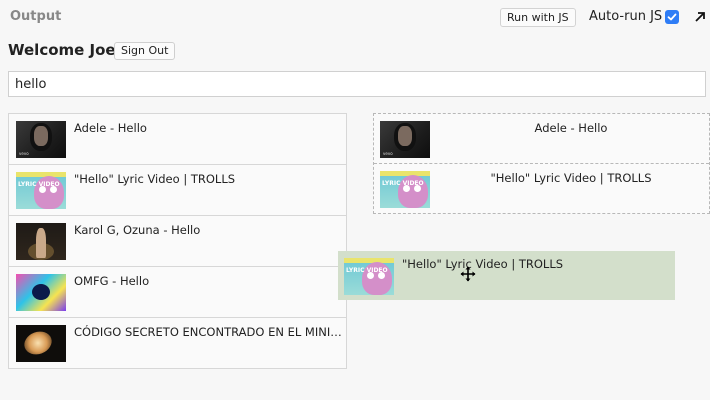 This screenshot has width=710, height=400. What do you see at coordinates (177, 139) in the screenshot?
I see `list-item: vevo Adele - Hello` at bounding box center [177, 139].